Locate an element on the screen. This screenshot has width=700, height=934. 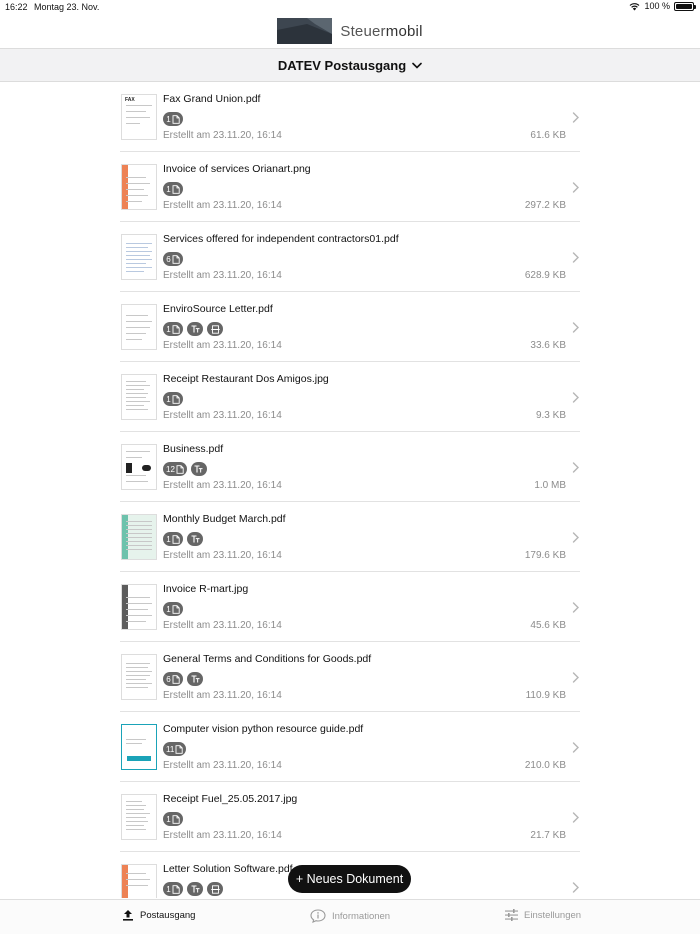
folder-title: DATEV Postausgang is located at coordinates (342, 65).